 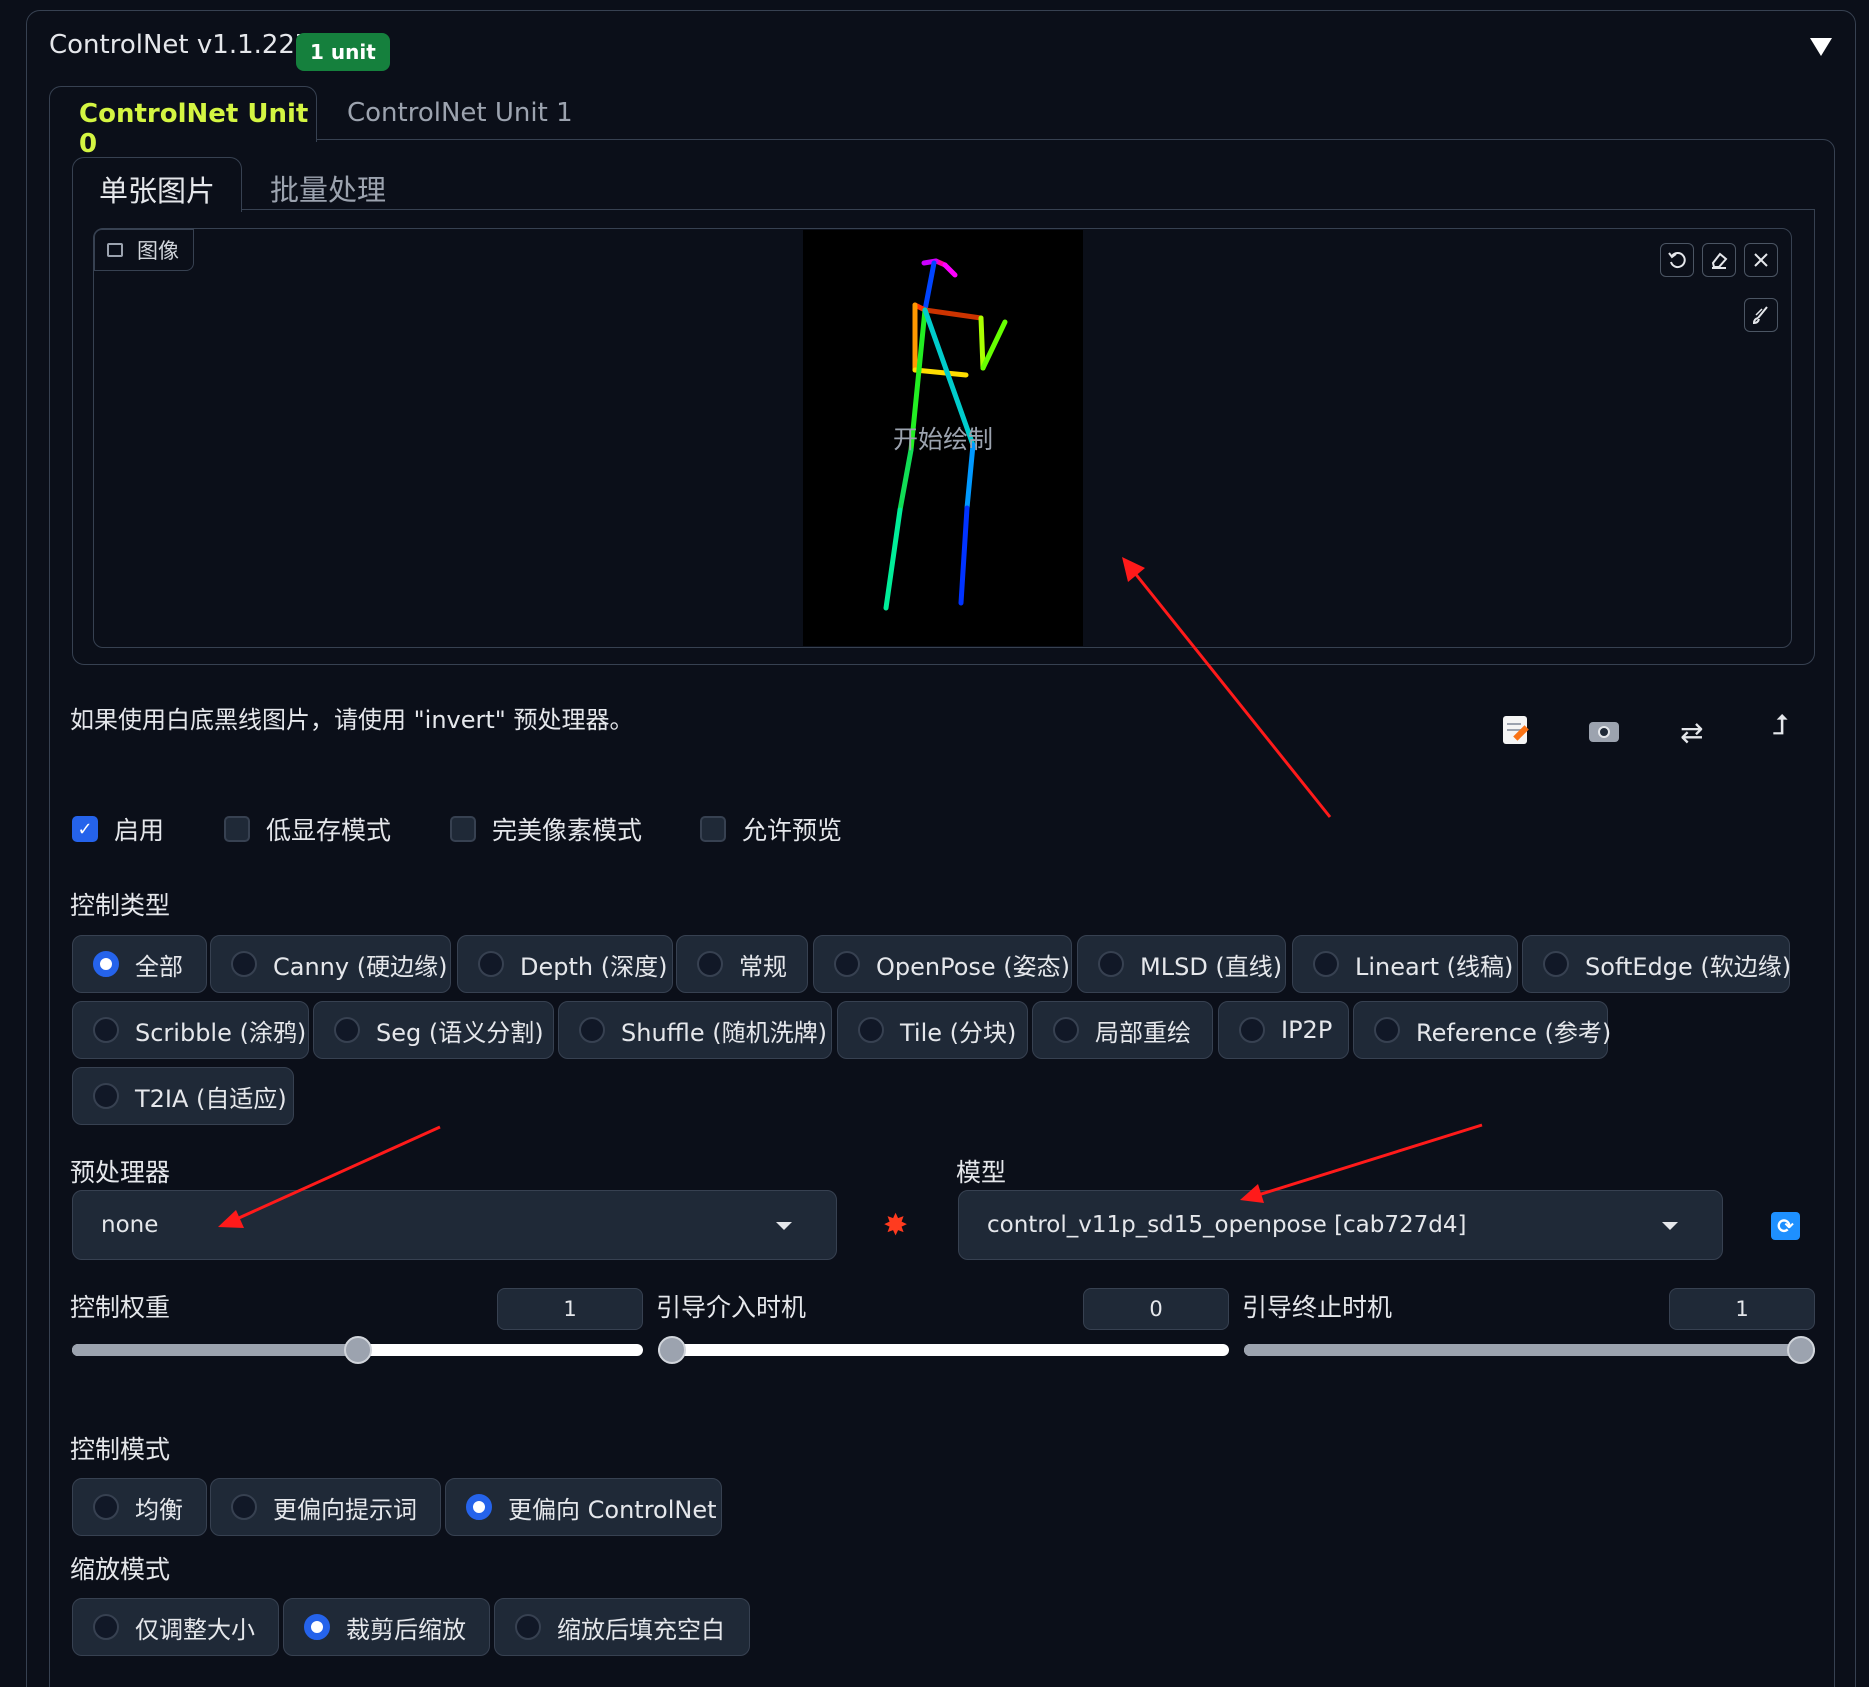 I want to click on arrowhead-image, so click(x=1133, y=569).